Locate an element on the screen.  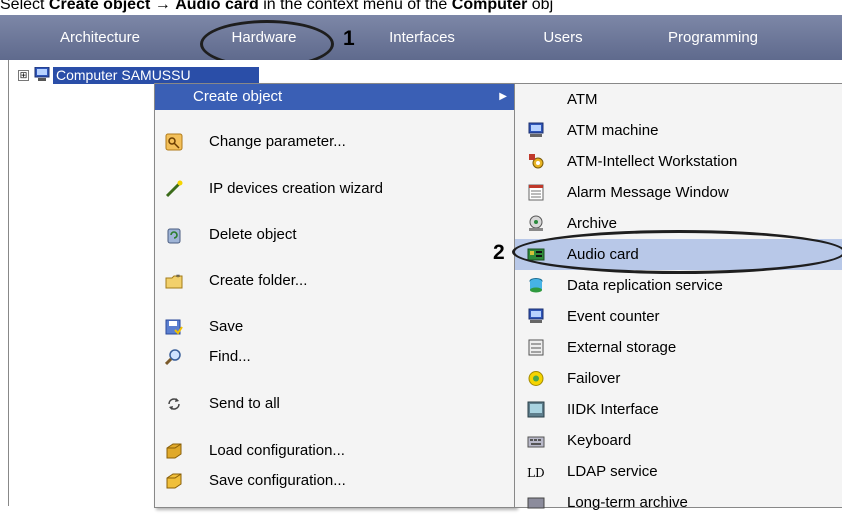
submenu-item-alarm-message-window: Alarm Message Window is located at coordinates (678, 192).